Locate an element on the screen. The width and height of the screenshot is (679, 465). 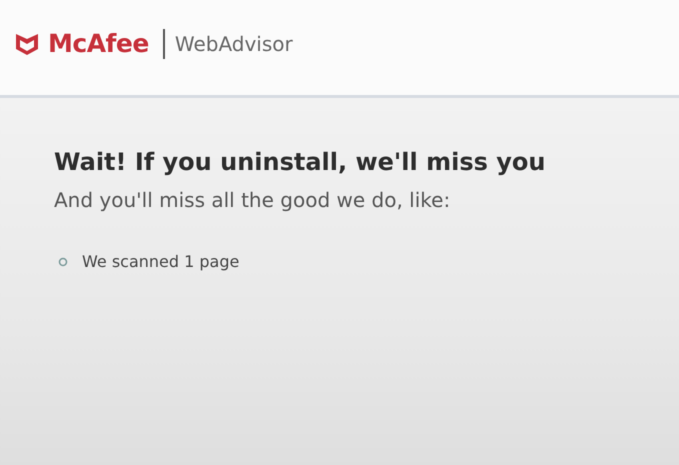
benefit-text: We scanned 1 page is located at coordinates (161, 261).